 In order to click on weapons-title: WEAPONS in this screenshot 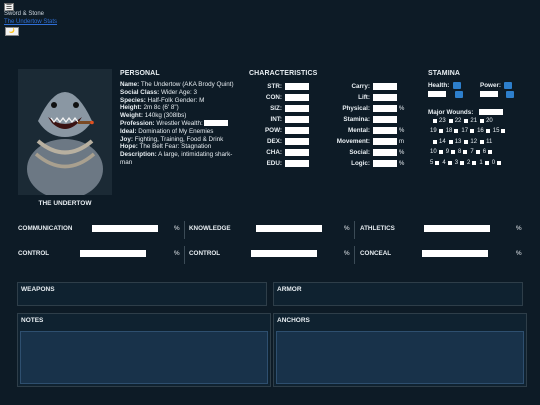, I will do `click(38, 289)`.